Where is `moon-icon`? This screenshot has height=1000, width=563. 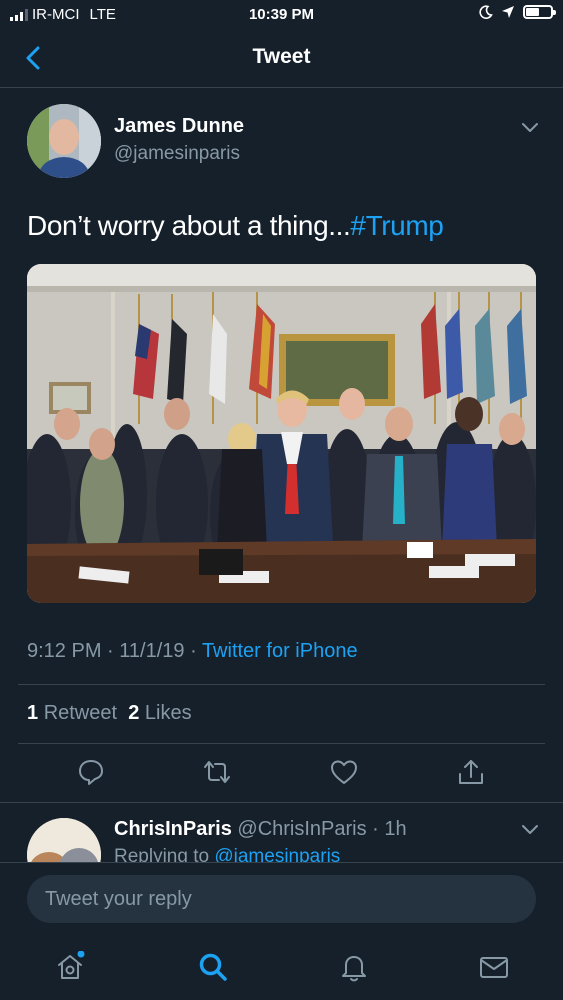 moon-icon is located at coordinates (486, 12).